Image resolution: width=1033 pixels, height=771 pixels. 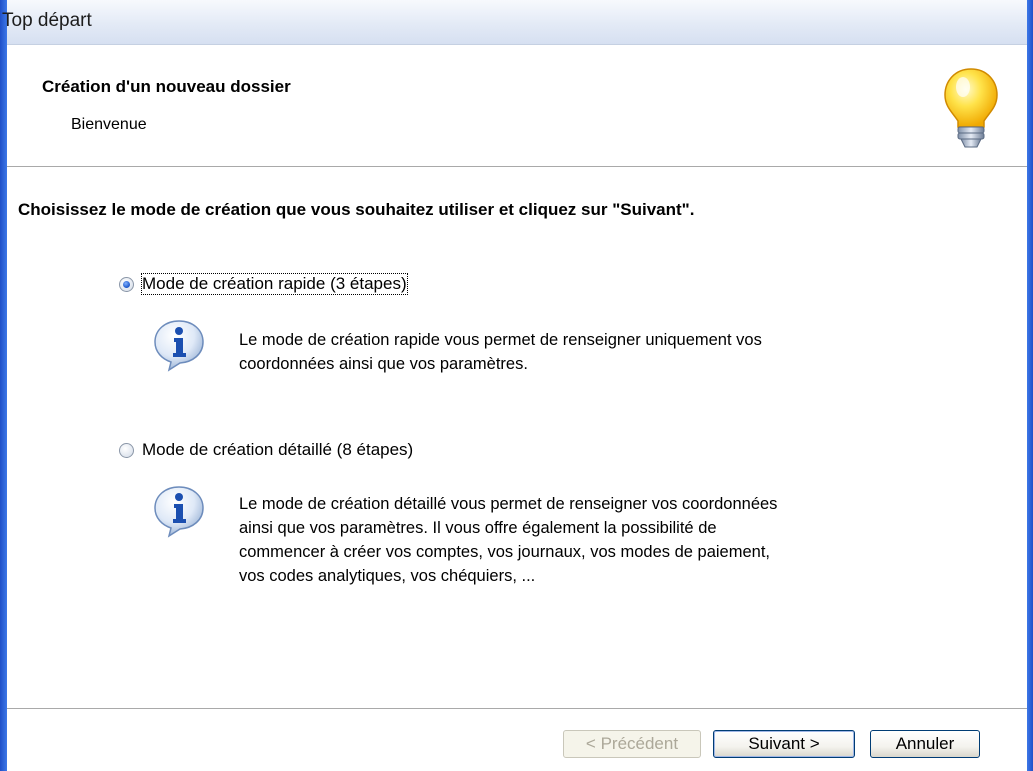 What do you see at coordinates (277, 450) in the screenshot?
I see `radio-label-detailed-mode: Mode de création détaillé (8 étapes)` at bounding box center [277, 450].